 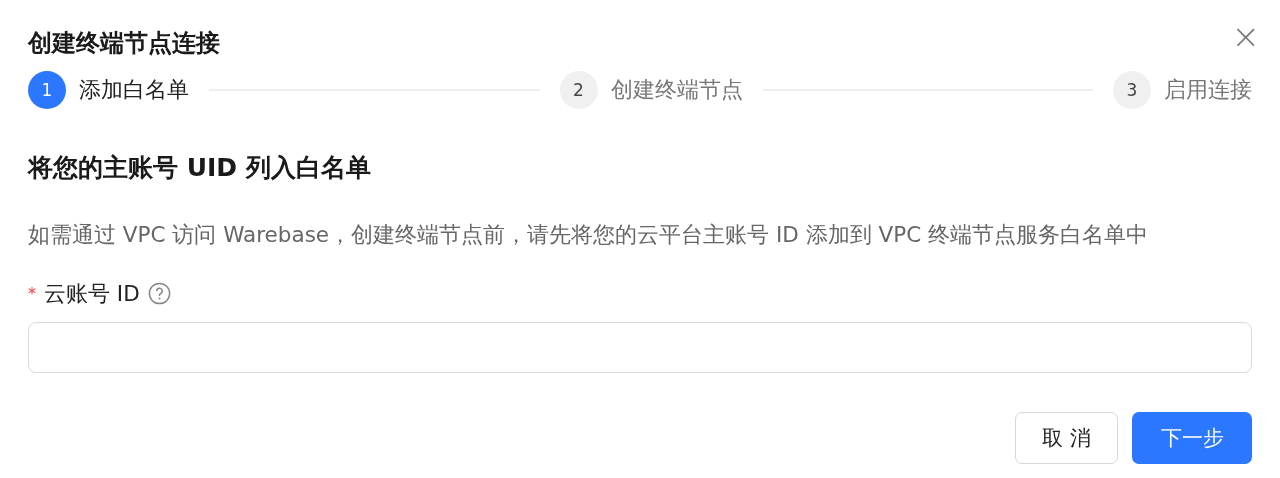 I want to click on description-text: 如需通过 VPC 访问 Warebase，创建终端节点前，请先将您的云平台主账号 ID 添加到 VPC 终端节点服务白名单中, so click(x=588, y=235).